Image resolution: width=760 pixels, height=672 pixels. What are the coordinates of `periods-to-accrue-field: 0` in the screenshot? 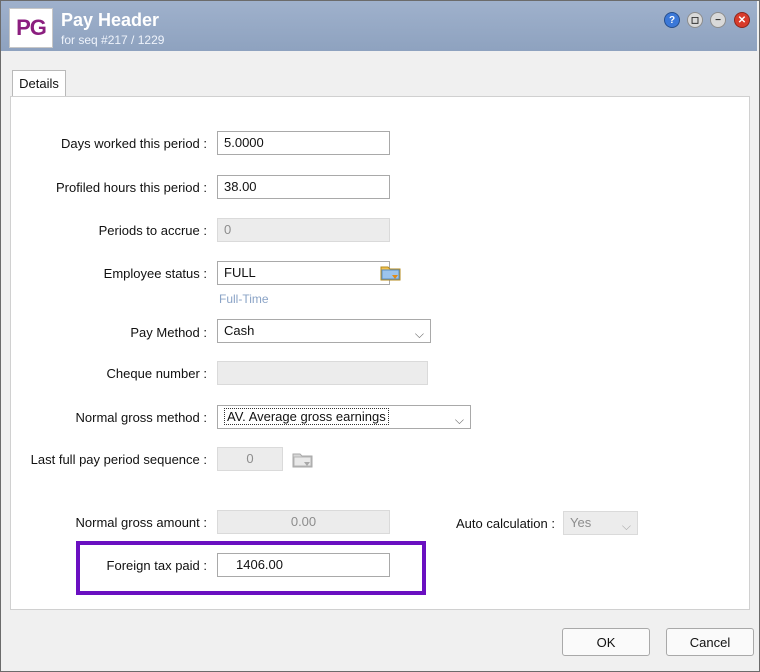 It's located at (303, 230).